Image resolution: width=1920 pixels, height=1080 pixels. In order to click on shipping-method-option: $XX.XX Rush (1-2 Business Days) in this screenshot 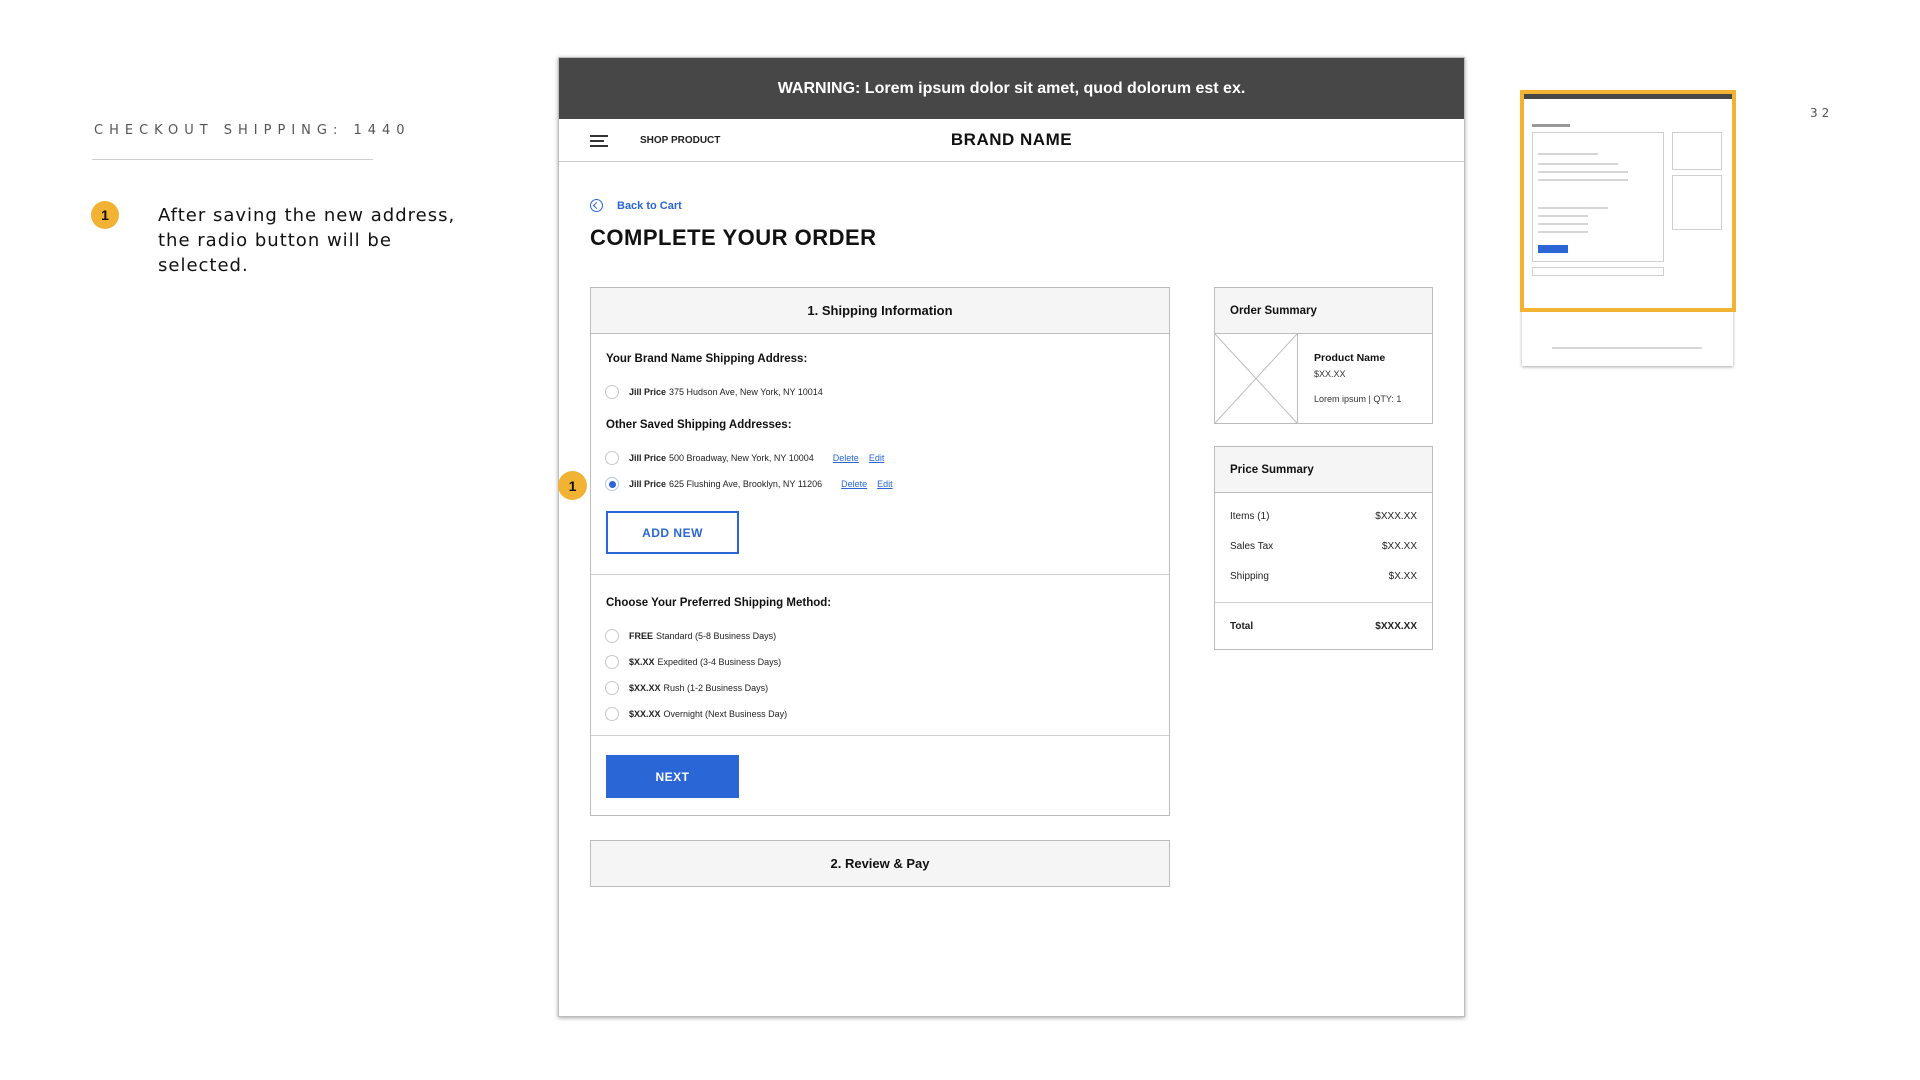, I will do `click(686, 688)`.